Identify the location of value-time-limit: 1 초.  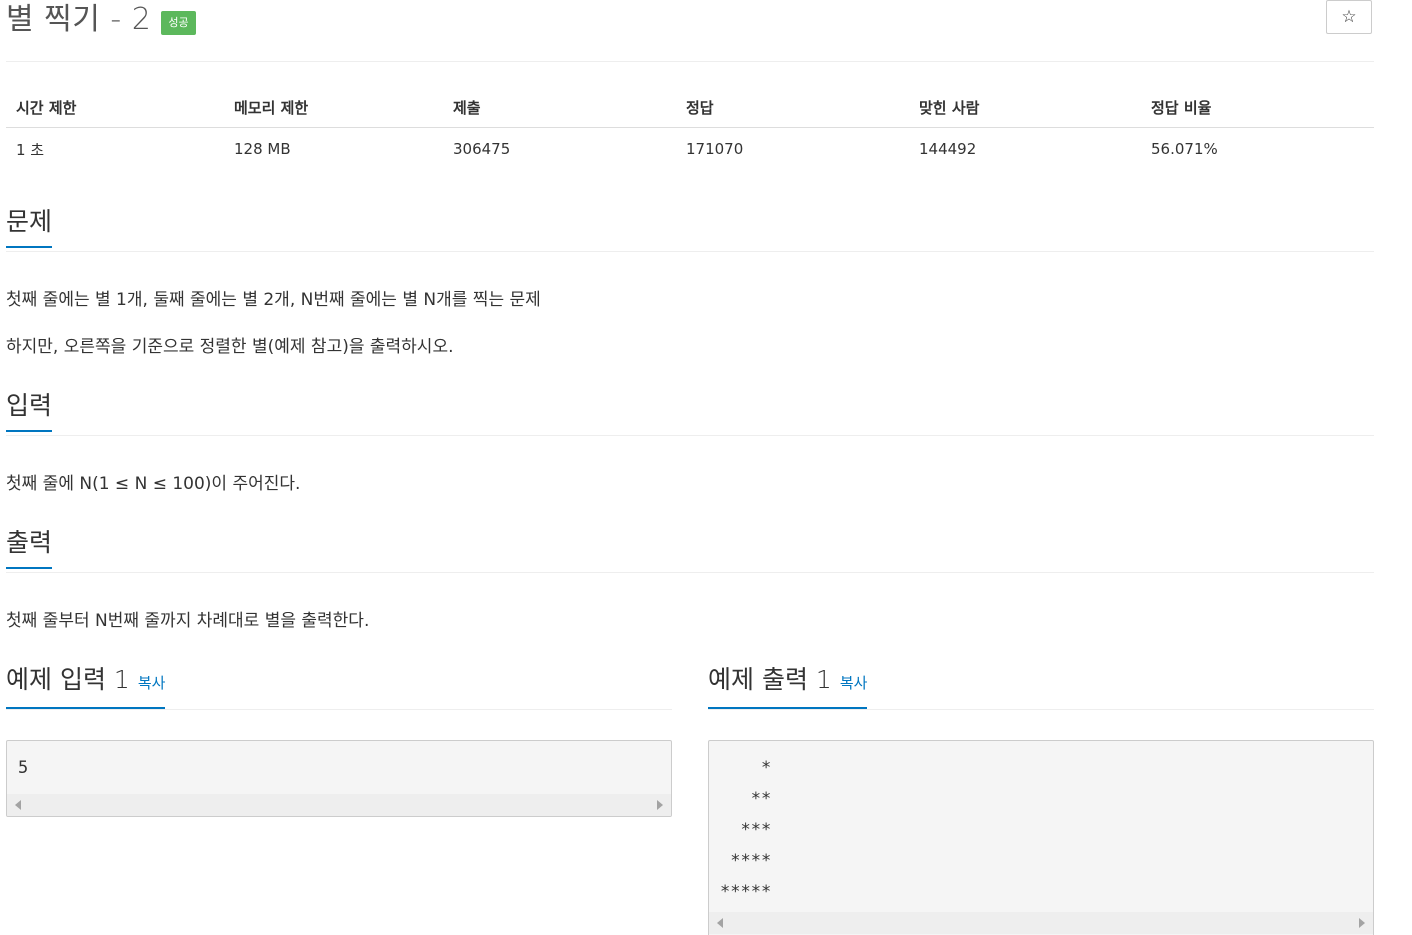
(30, 149).